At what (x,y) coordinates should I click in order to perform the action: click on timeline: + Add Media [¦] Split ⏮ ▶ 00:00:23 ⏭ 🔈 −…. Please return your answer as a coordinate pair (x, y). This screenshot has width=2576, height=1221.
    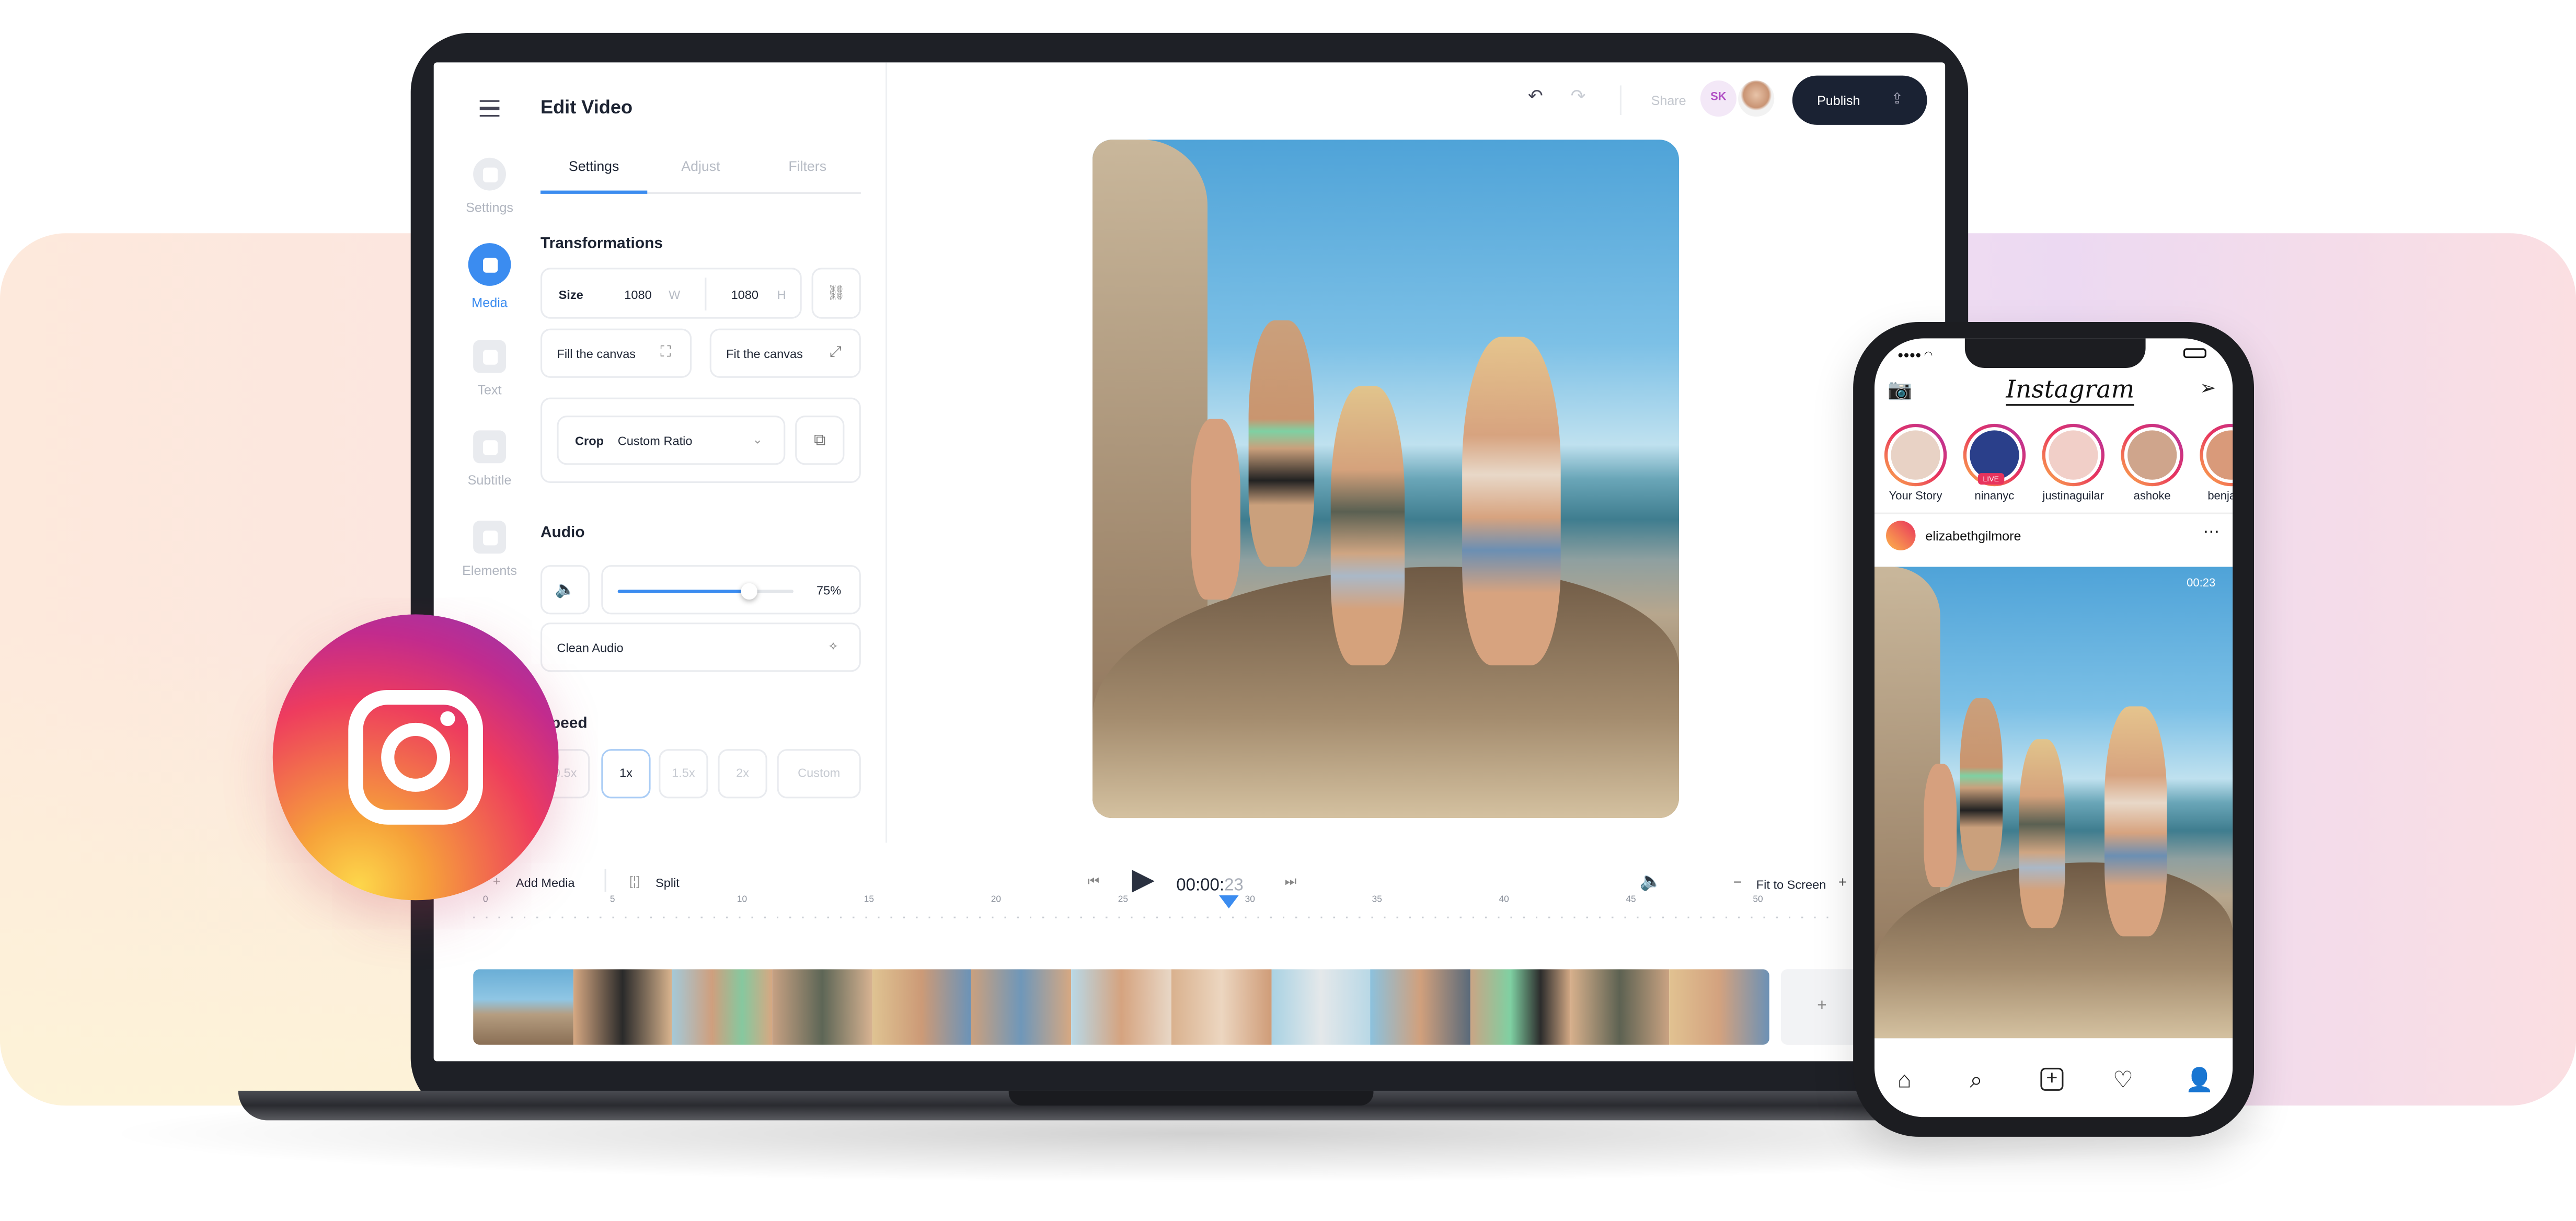
    Looking at the image, I should click on (1189, 952).